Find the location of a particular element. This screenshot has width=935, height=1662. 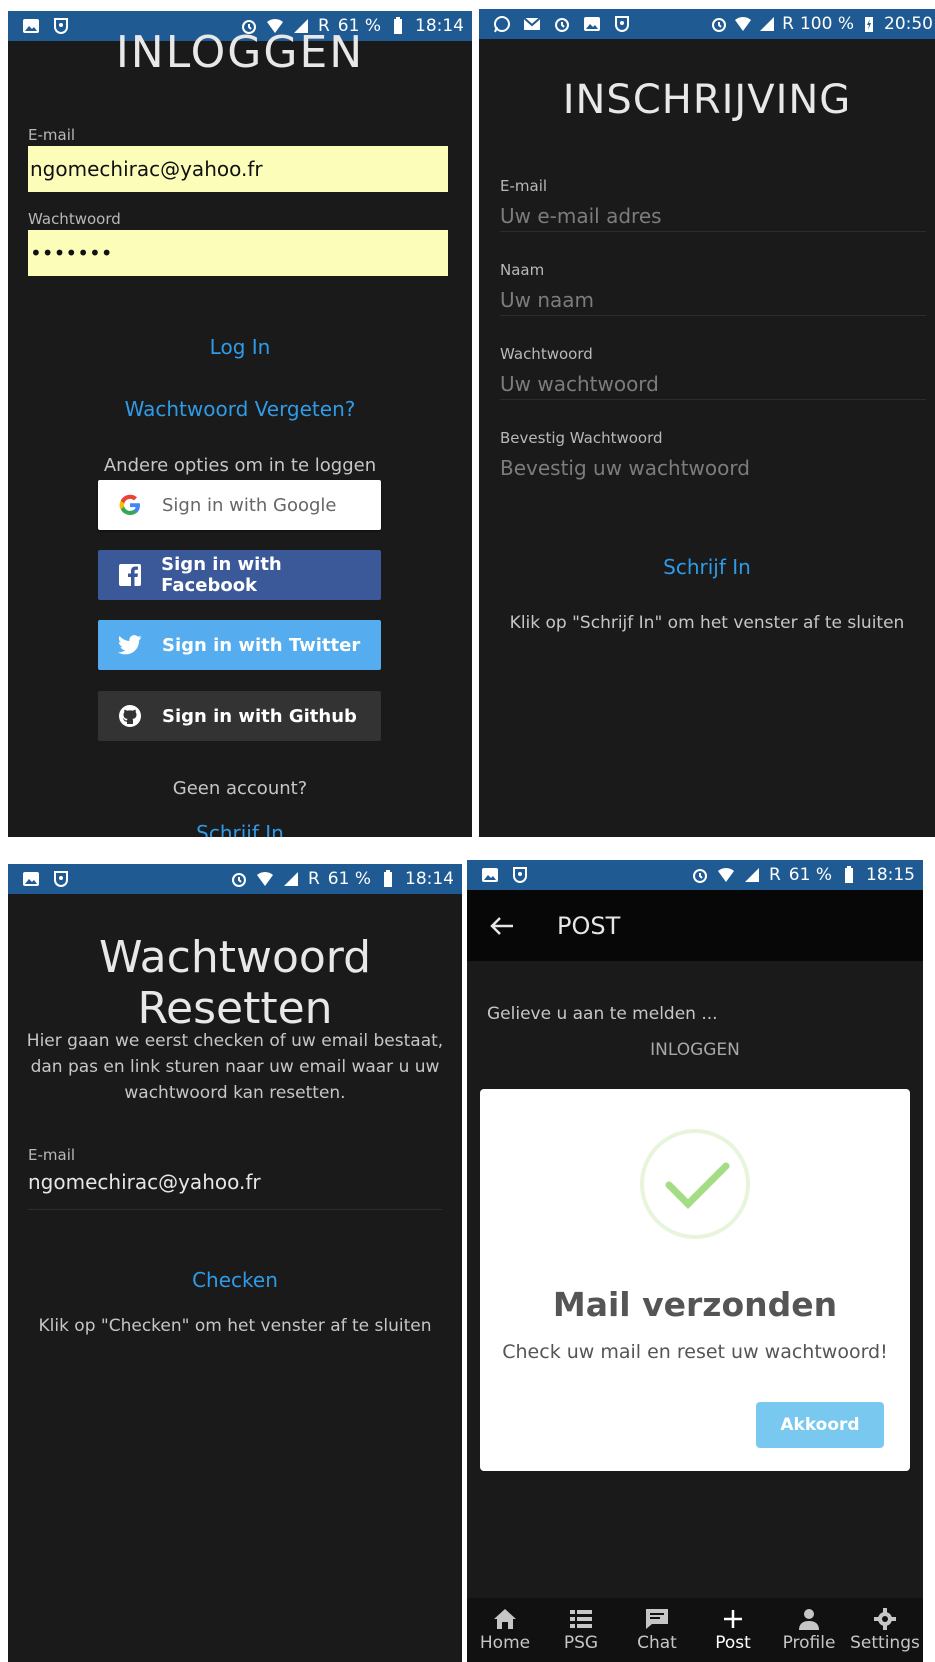

nav-label-settings: Settings is located at coordinates (885, 1643).